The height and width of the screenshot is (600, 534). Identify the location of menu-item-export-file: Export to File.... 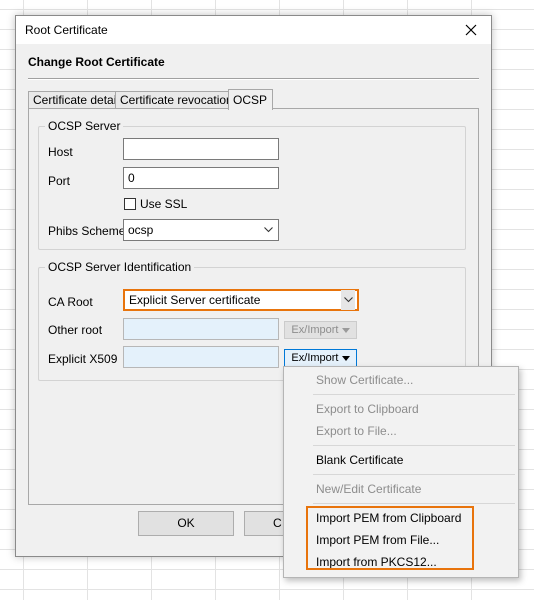
(356, 431).